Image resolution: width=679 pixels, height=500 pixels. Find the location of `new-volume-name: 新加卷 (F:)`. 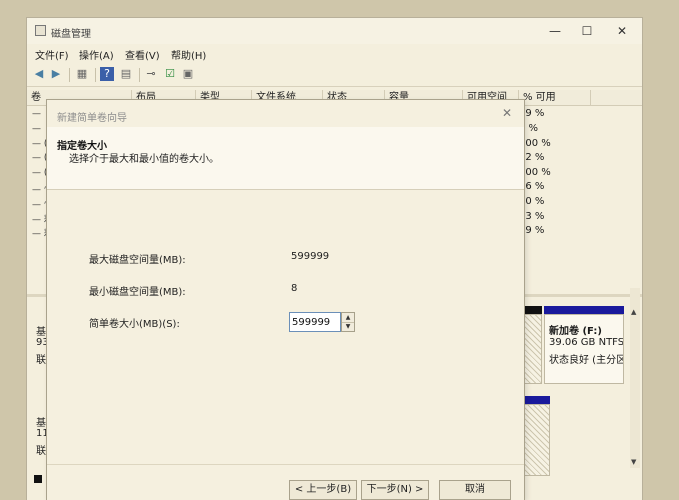

new-volume-name: 新加卷 (F:) is located at coordinates (575, 331).